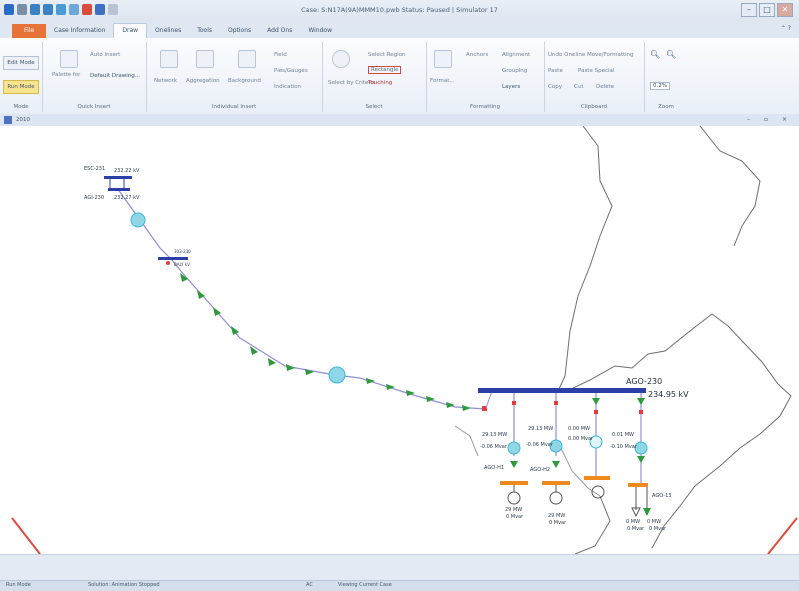  Describe the element at coordinates (374, 107) in the screenshot. I see `group-label-select: Select` at that location.